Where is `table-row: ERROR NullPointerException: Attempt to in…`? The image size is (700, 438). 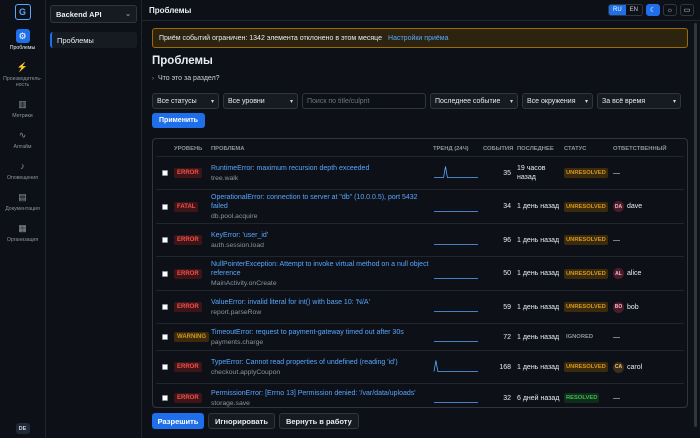
table-row: ERROR NullPointerException: Attempt to in… is located at coordinates (420, 274).